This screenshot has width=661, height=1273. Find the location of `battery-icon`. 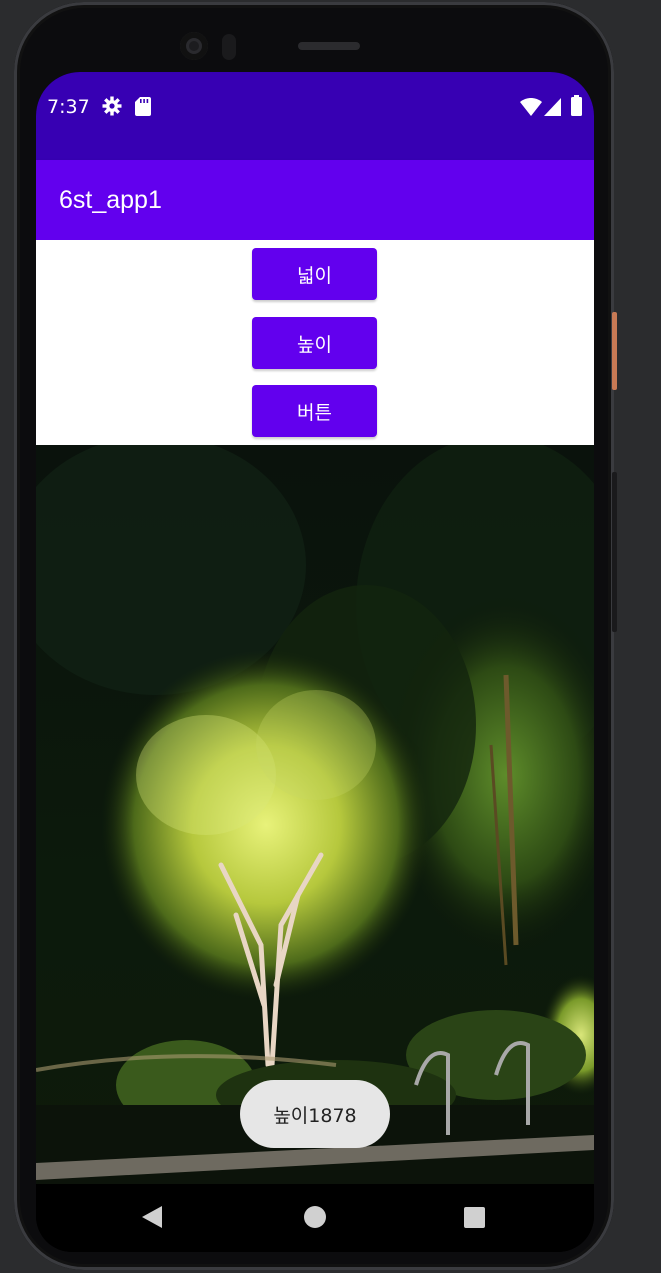

battery-icon is located at coordinates (576, 105).